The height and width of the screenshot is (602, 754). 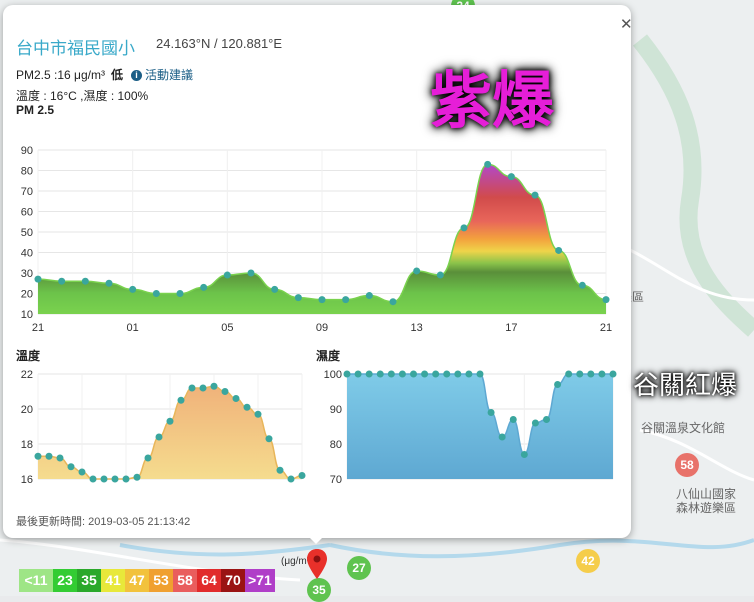 What do you see at coordinates (113, 580) in the screenshot?
I see `legend-item-3: 41` at bounding box center [113, 580].